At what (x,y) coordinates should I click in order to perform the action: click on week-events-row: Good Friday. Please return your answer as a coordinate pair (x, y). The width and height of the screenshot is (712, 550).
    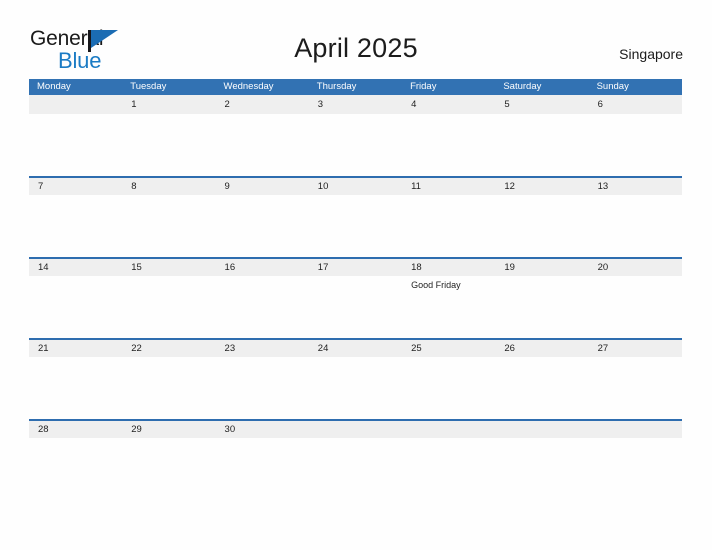
    Looking at the image, I should click on (355, 283).